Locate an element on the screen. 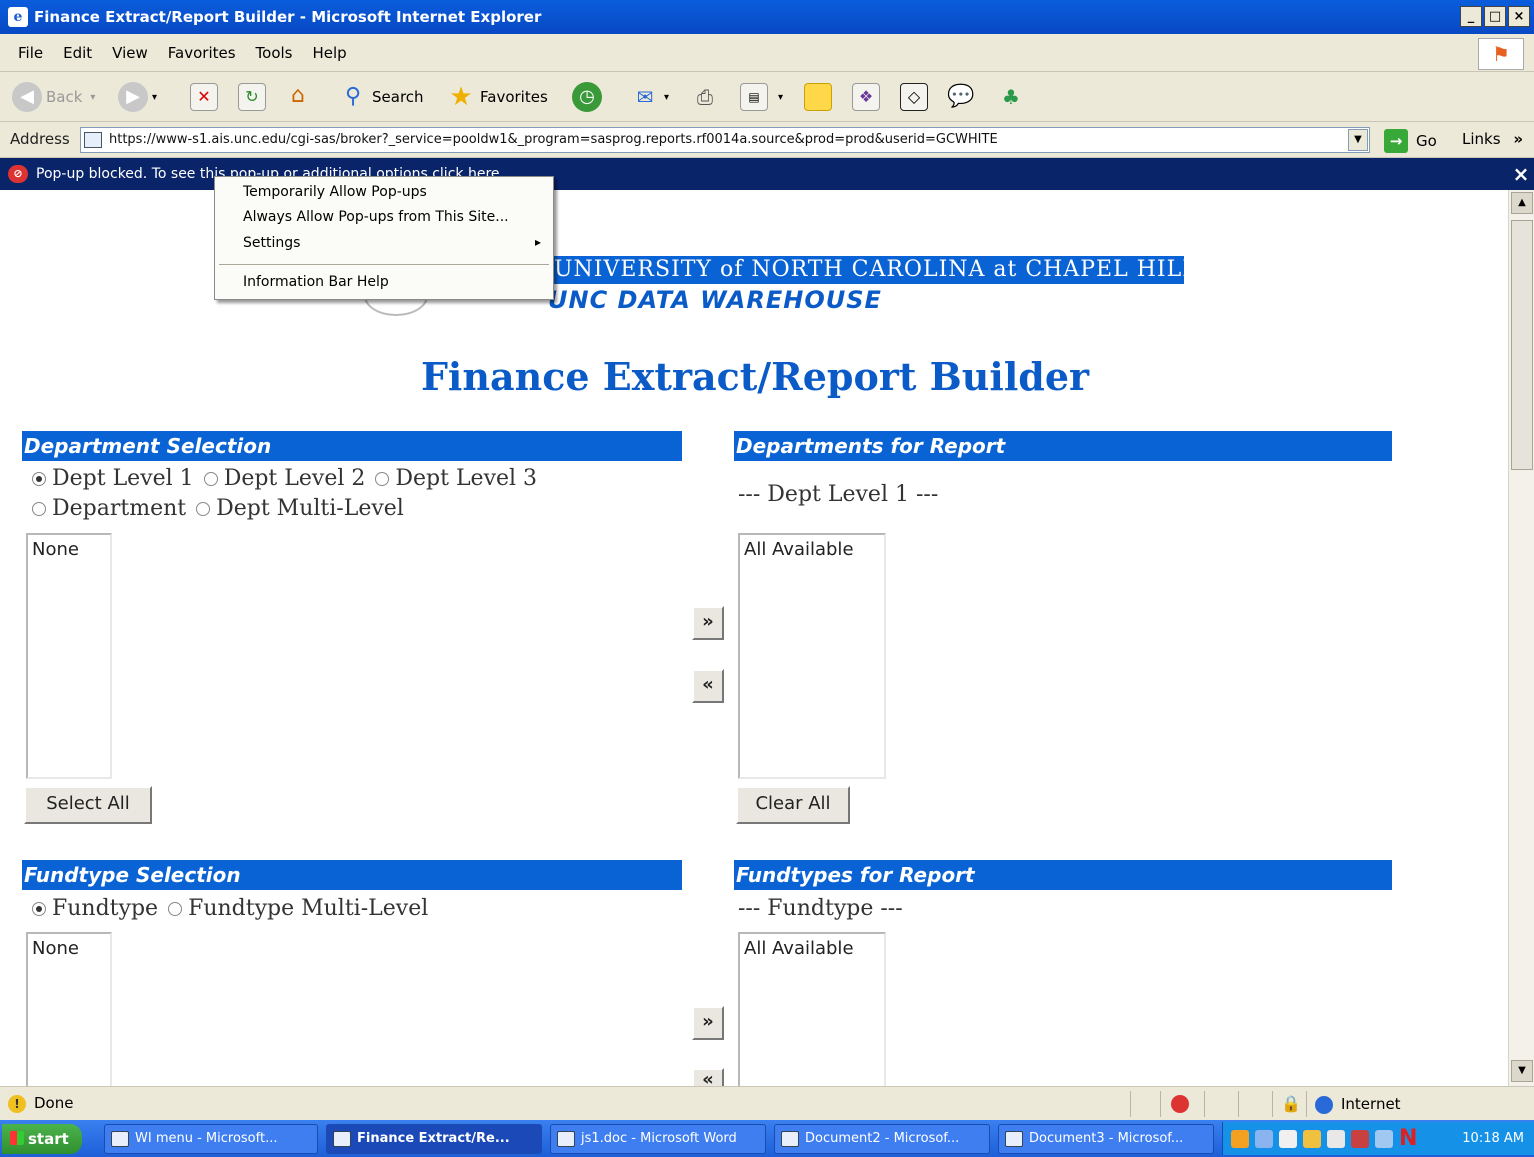 The width and height of the screenshot is (1534, 1157). edit-button: ▤ ▾ is located at coordinates (761, 97).